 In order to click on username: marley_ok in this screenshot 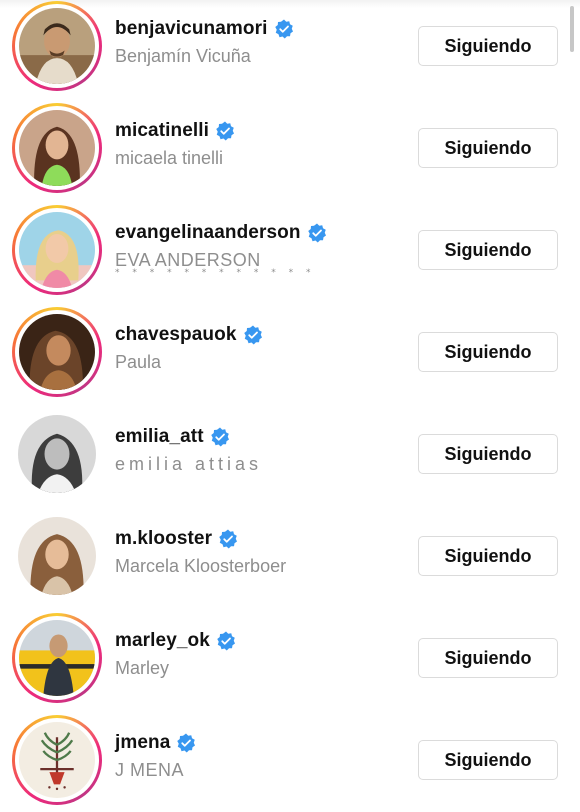, I will do `click(162, 641)`.